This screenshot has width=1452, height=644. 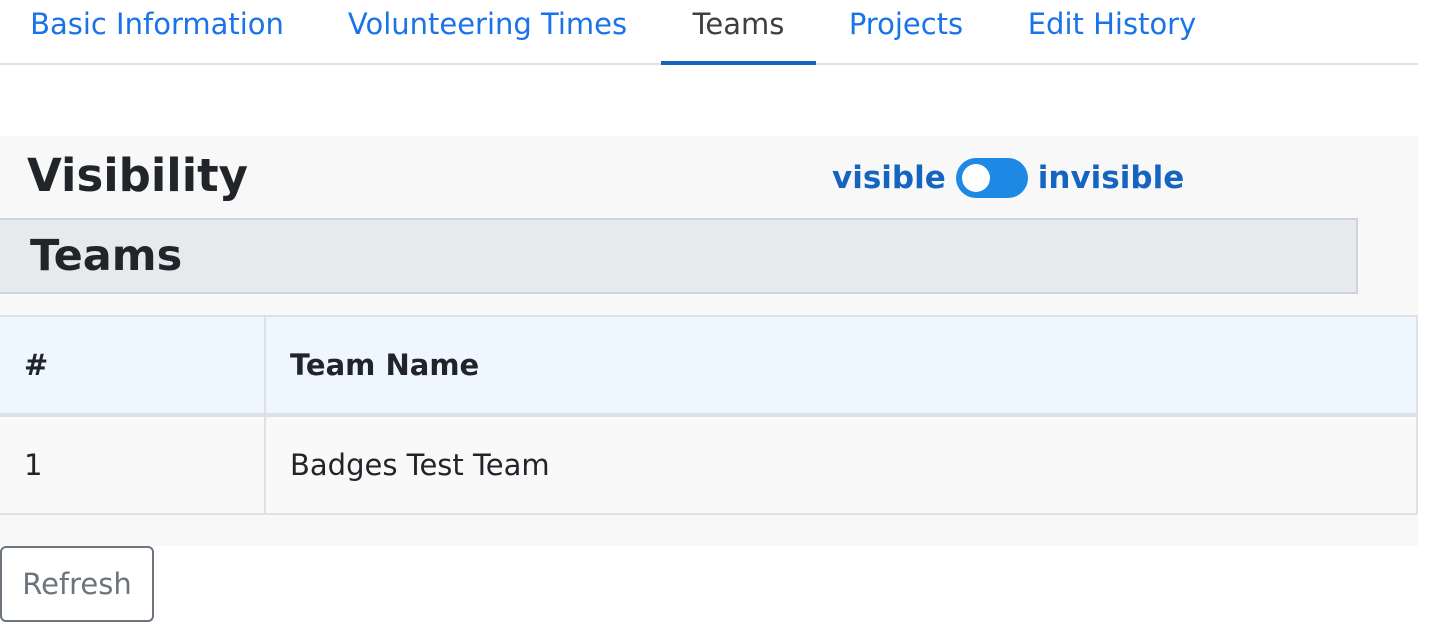 I want to click on switch-knob, so click(x=975, y=178).